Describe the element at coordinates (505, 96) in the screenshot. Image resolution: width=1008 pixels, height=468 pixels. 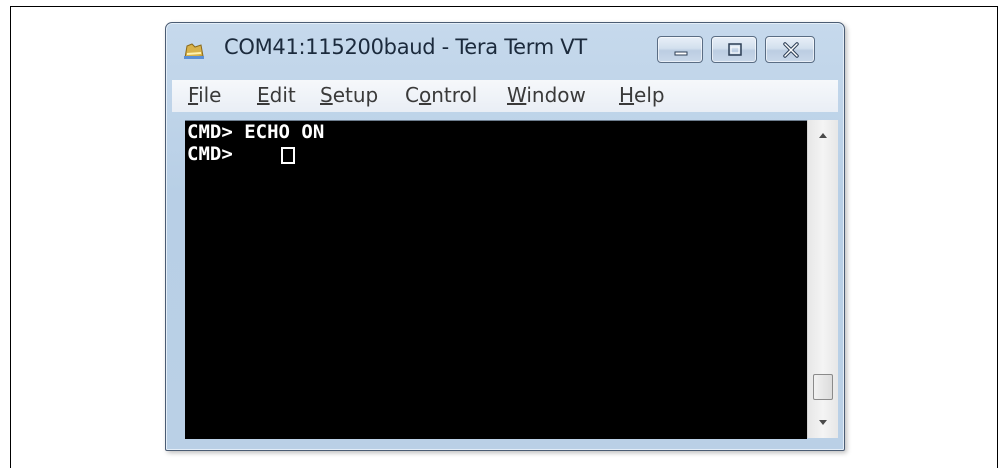
I see `menu-bar: File Edit Setup Control Window Help` at that location.